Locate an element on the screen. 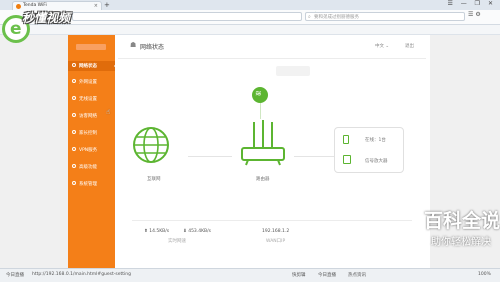  status-item: 今日直播 is located at coordinates (327, 275).